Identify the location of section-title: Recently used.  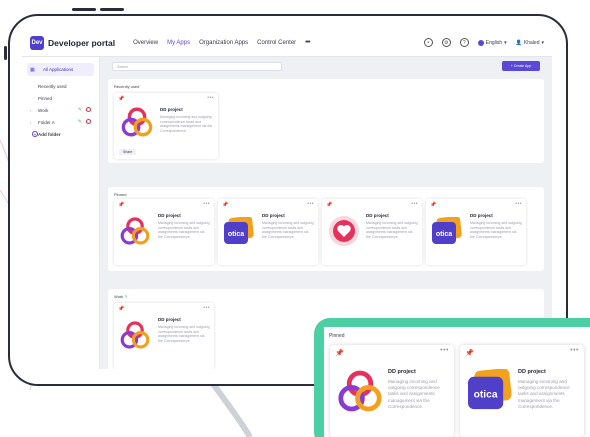
(127, 86).